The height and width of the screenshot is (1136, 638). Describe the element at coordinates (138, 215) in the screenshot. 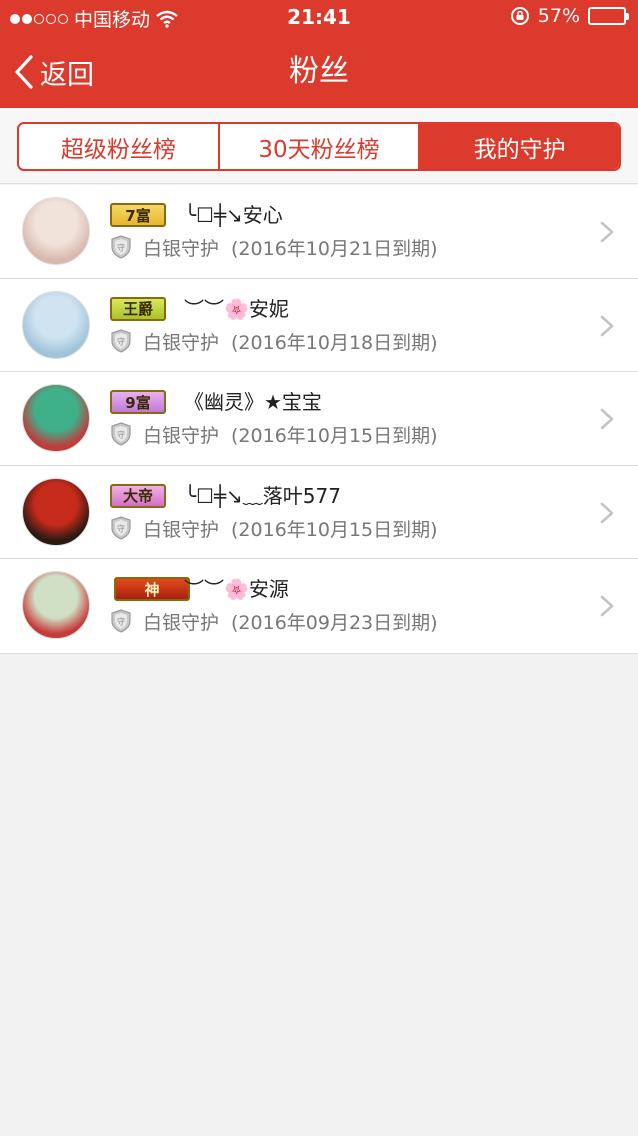

I see `level-badge: 7富` at that location.